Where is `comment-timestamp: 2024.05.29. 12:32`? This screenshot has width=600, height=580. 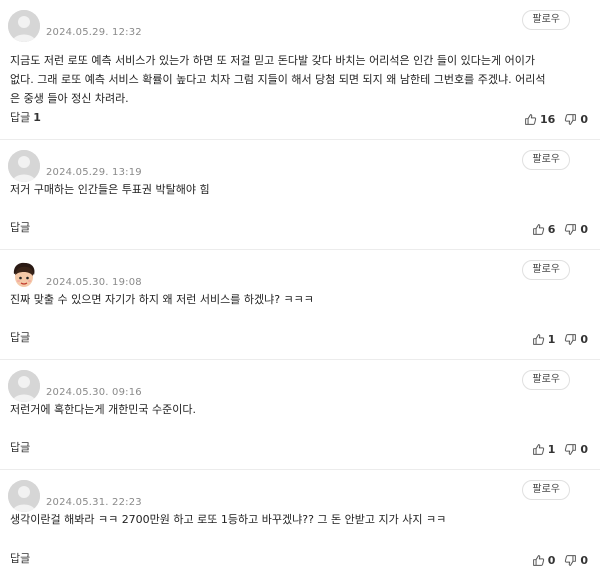 comment-timestamp: 2024.05.29. 12:32 is located at coordinates (94, 32).